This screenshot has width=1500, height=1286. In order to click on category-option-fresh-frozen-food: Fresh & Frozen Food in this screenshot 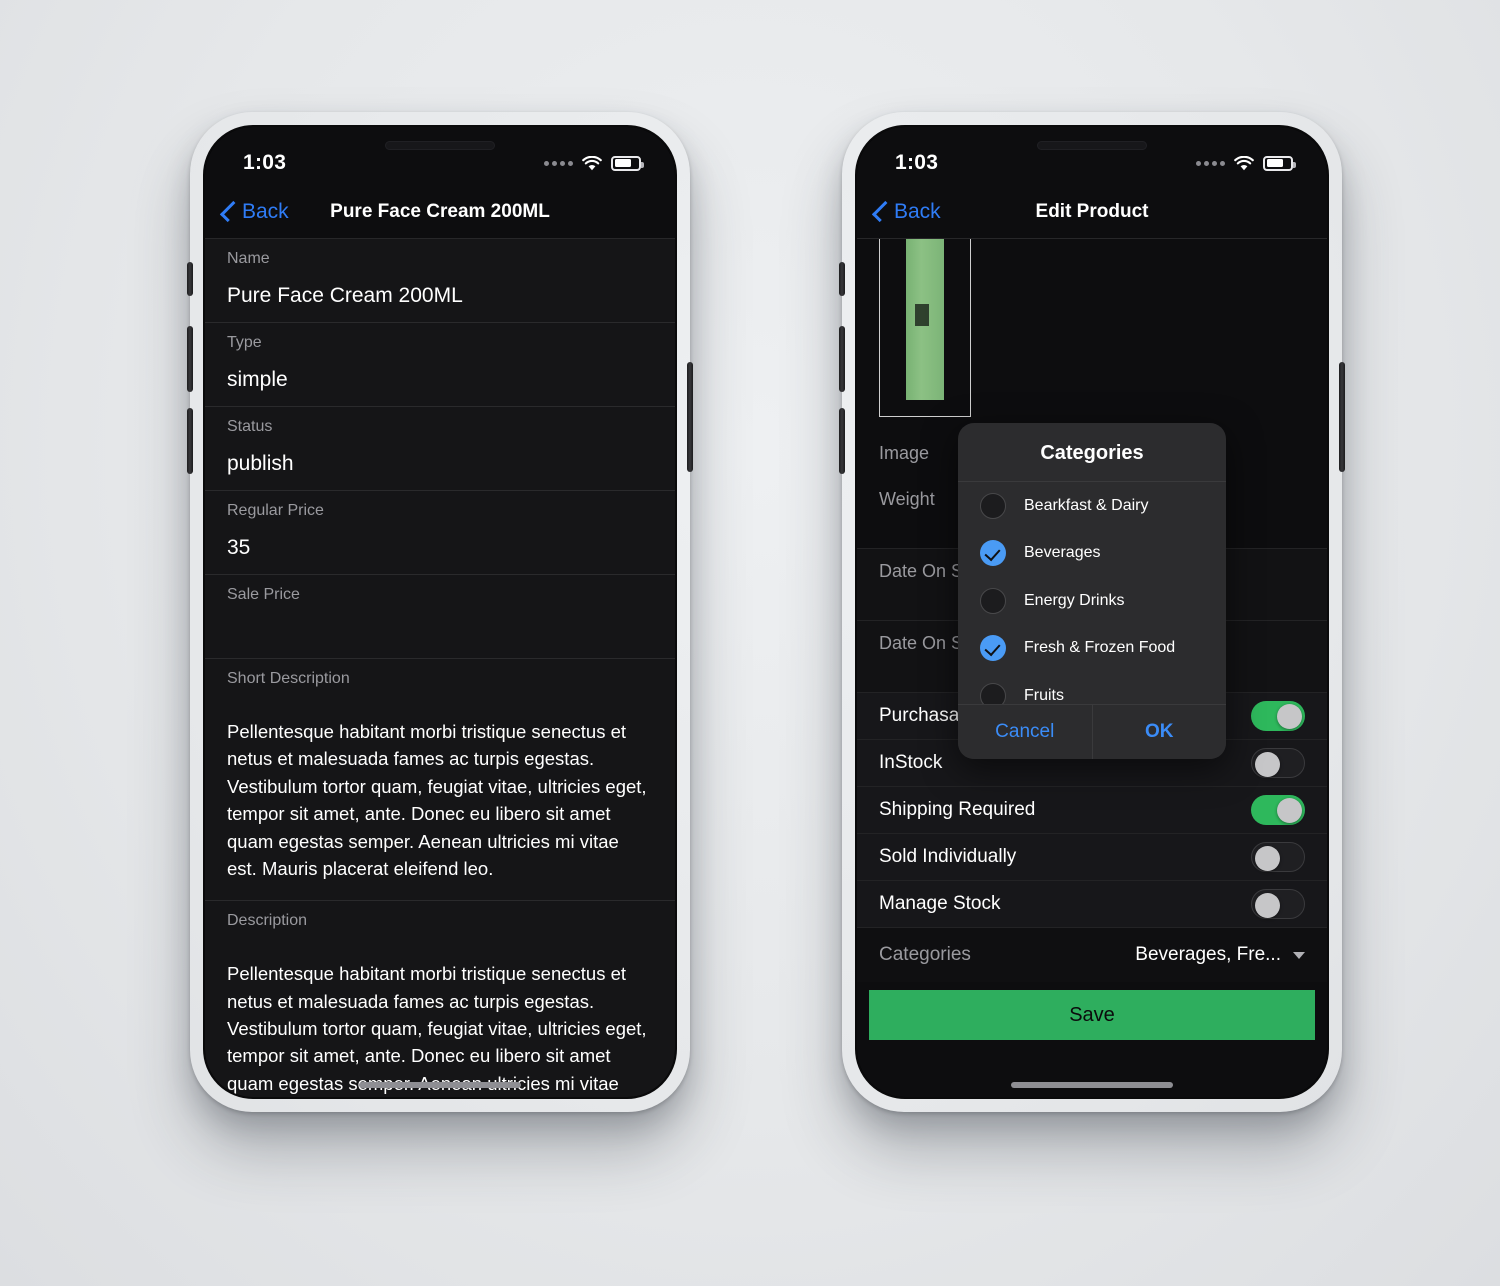, I will do `click(1092, 649)`.